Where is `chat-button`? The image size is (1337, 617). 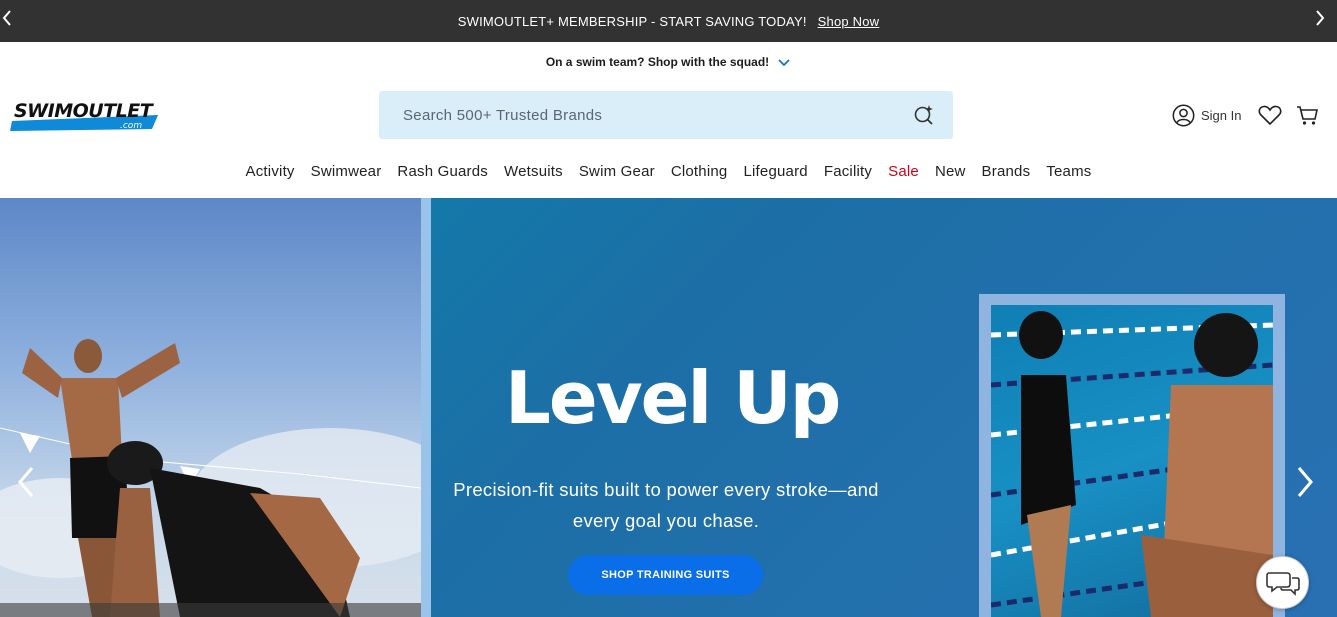
chat-button is located at coordinates (1282, 582).